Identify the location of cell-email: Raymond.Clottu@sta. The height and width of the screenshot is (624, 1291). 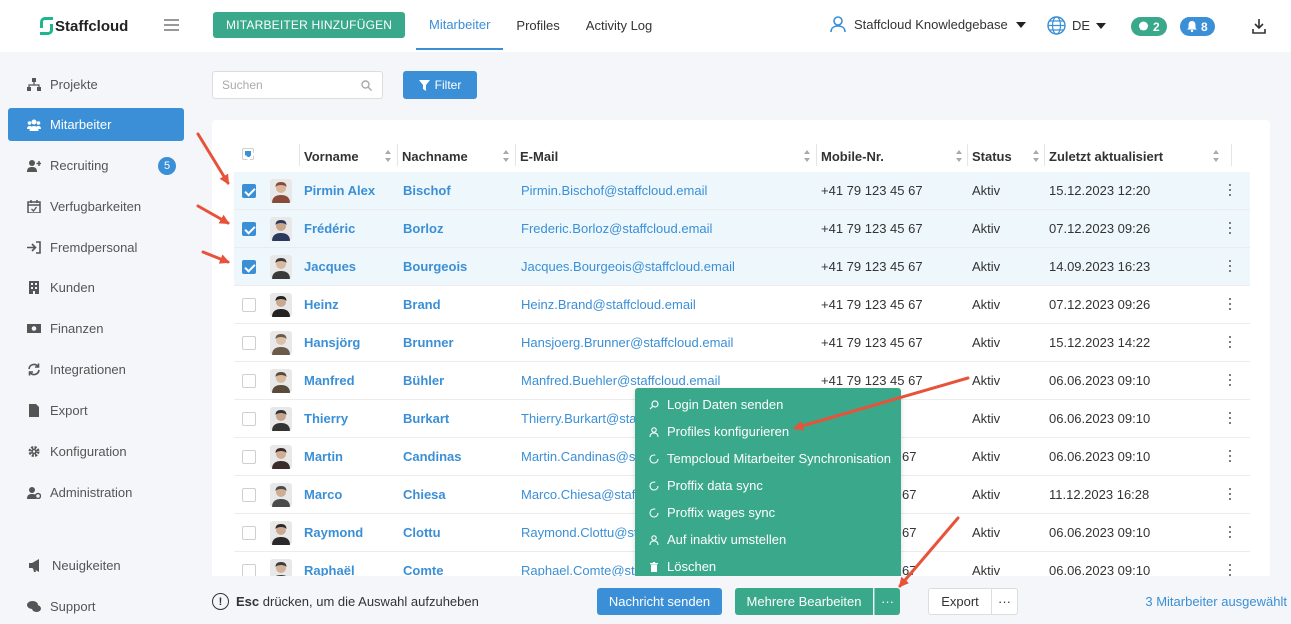
(583, 532).